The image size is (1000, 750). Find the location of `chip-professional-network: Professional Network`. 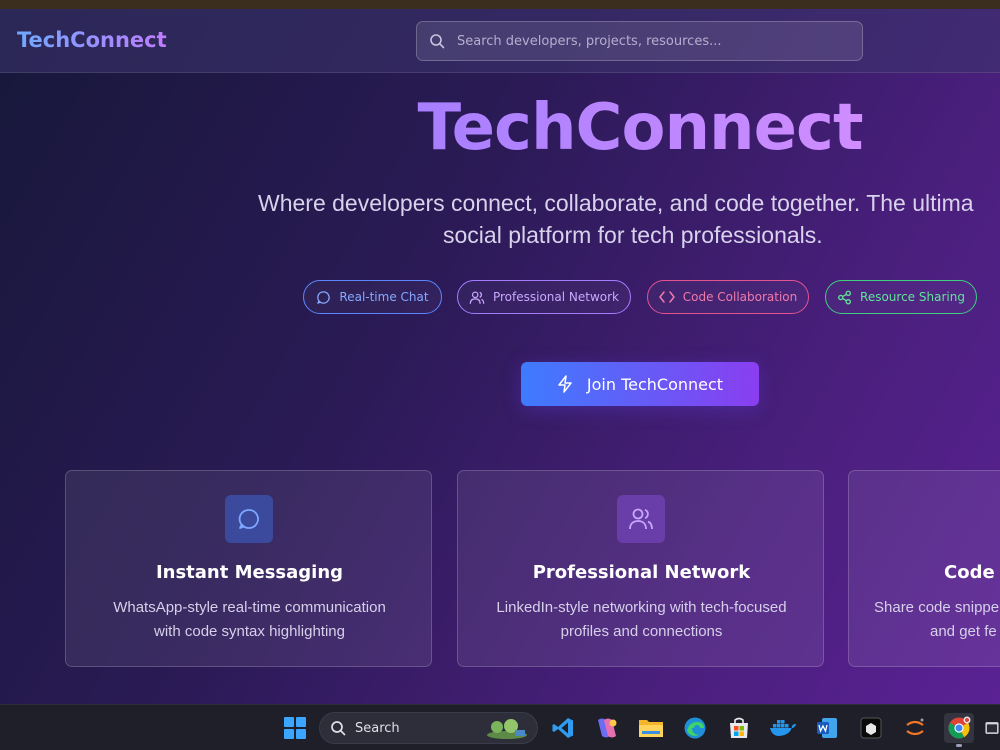

chip-professional-network: Professional Network is located at coordinates (544, 297).